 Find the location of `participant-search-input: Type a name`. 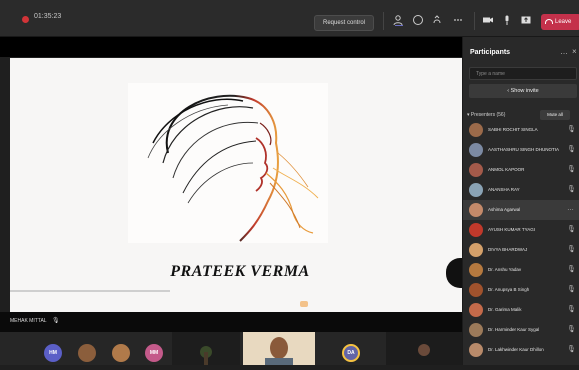

participant-search-input: Type a name is located at coordinates (523, 73).